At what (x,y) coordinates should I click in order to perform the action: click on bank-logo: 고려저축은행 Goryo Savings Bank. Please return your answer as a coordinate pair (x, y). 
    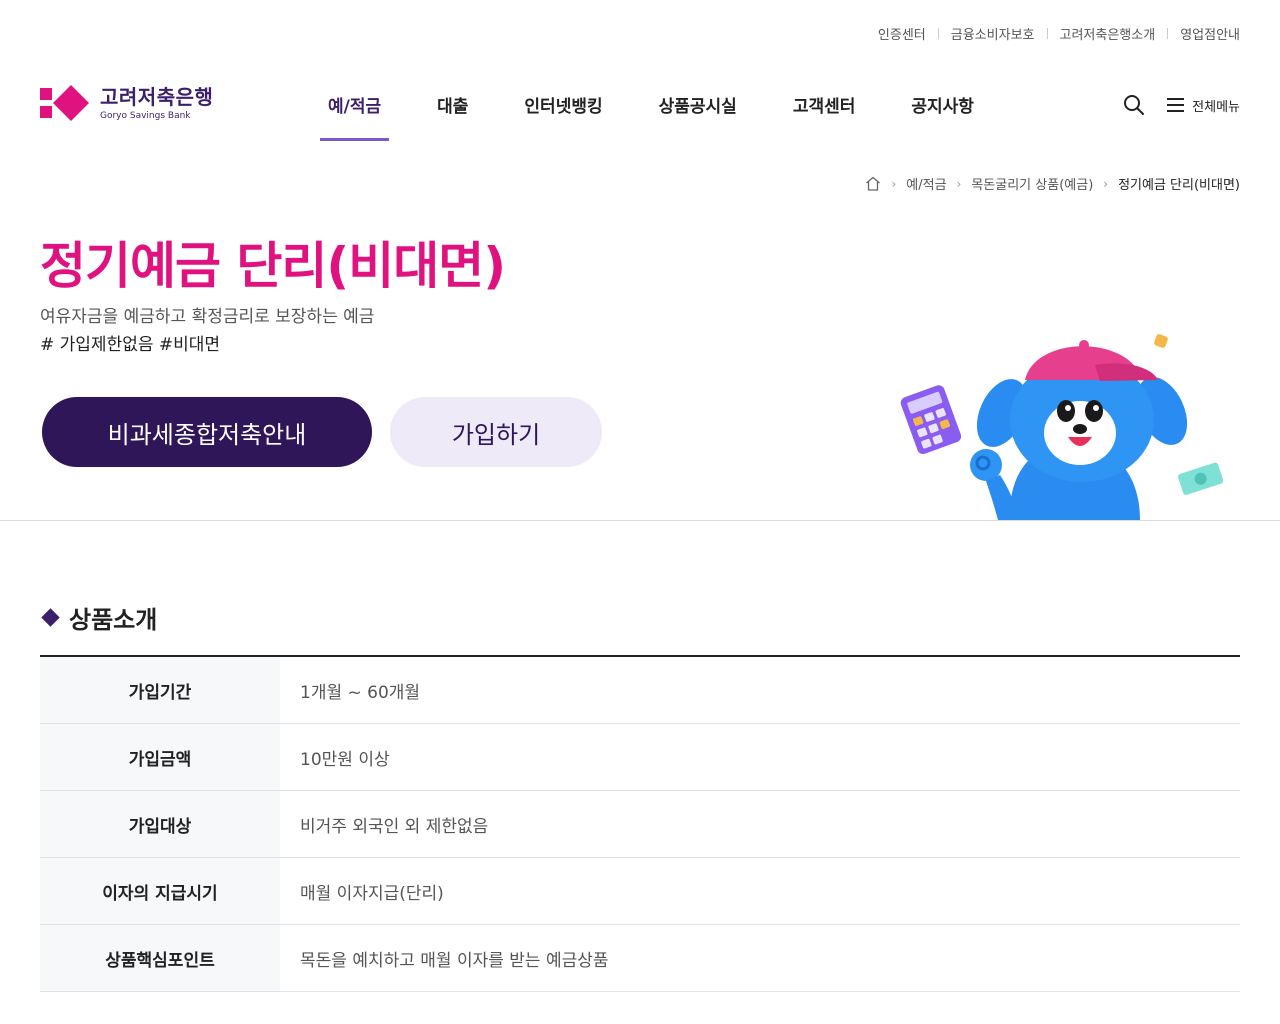
    Looking at the image, I should click on (126, 103).